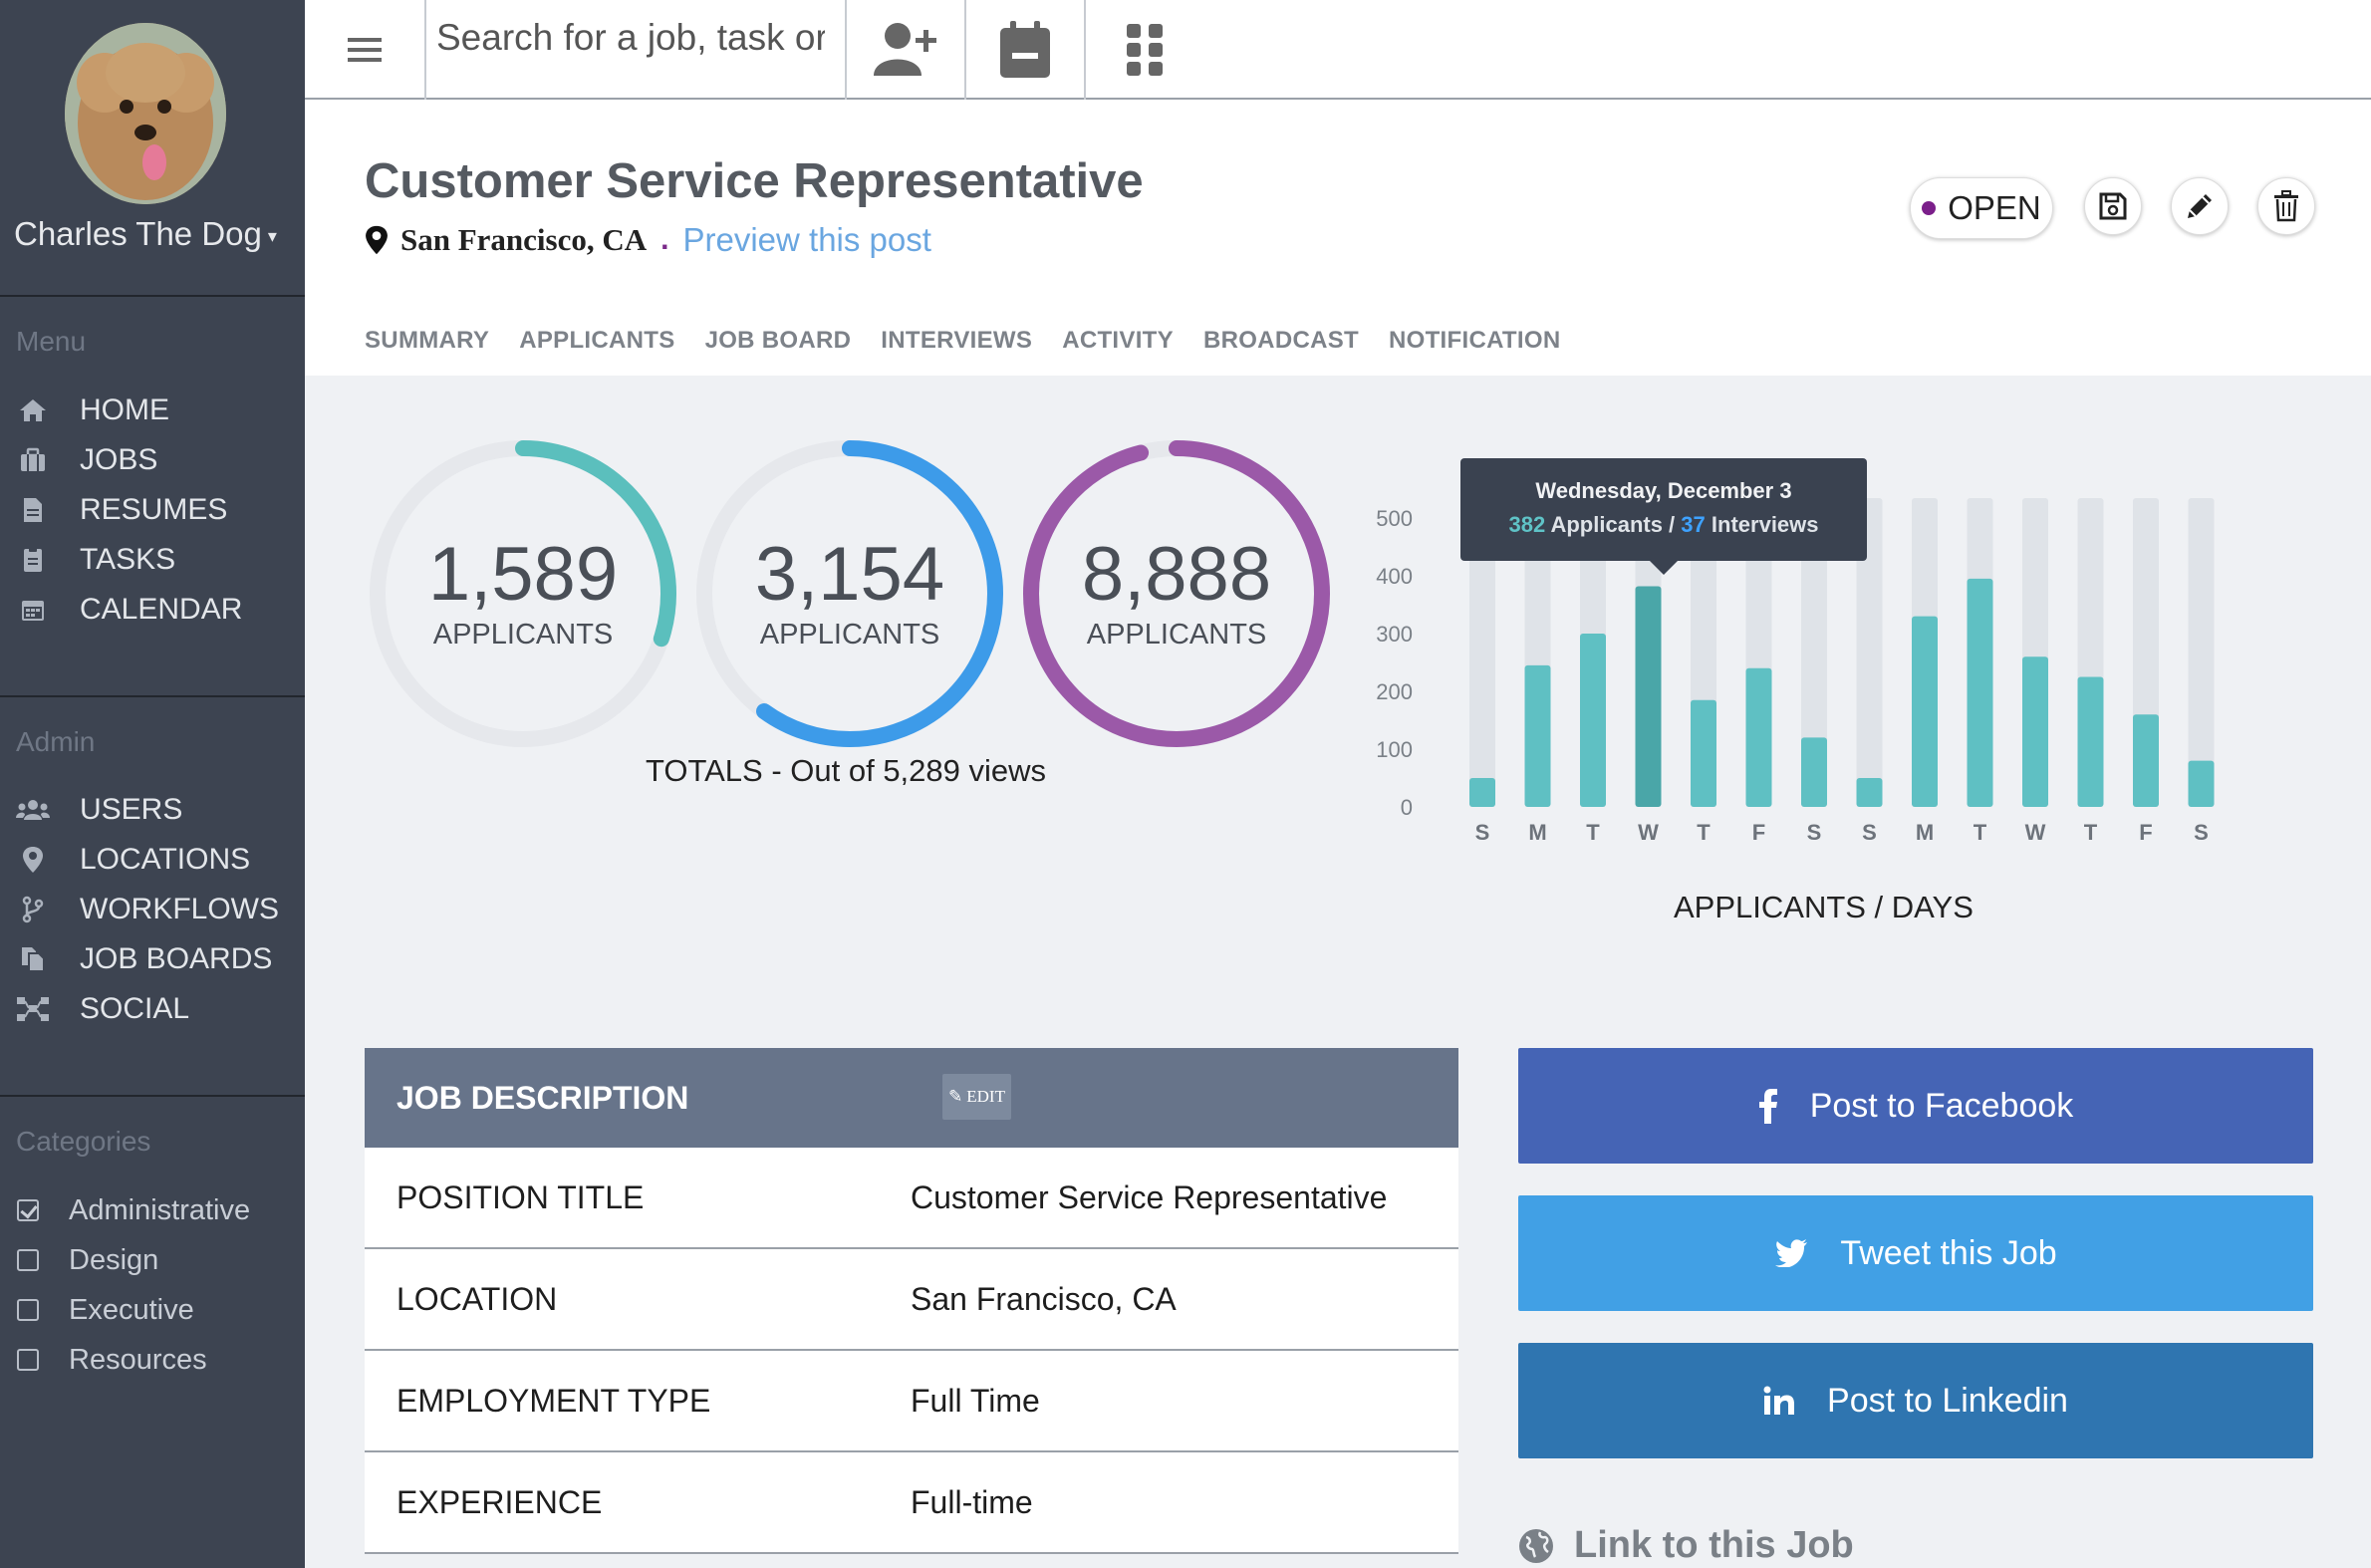 The width and height of the screenshot is (2371, 1568). What do you see at coordinates (272, 235) in the screenshot?
I see `caret-down-icon: ▾` at bounding box center [272, 235].